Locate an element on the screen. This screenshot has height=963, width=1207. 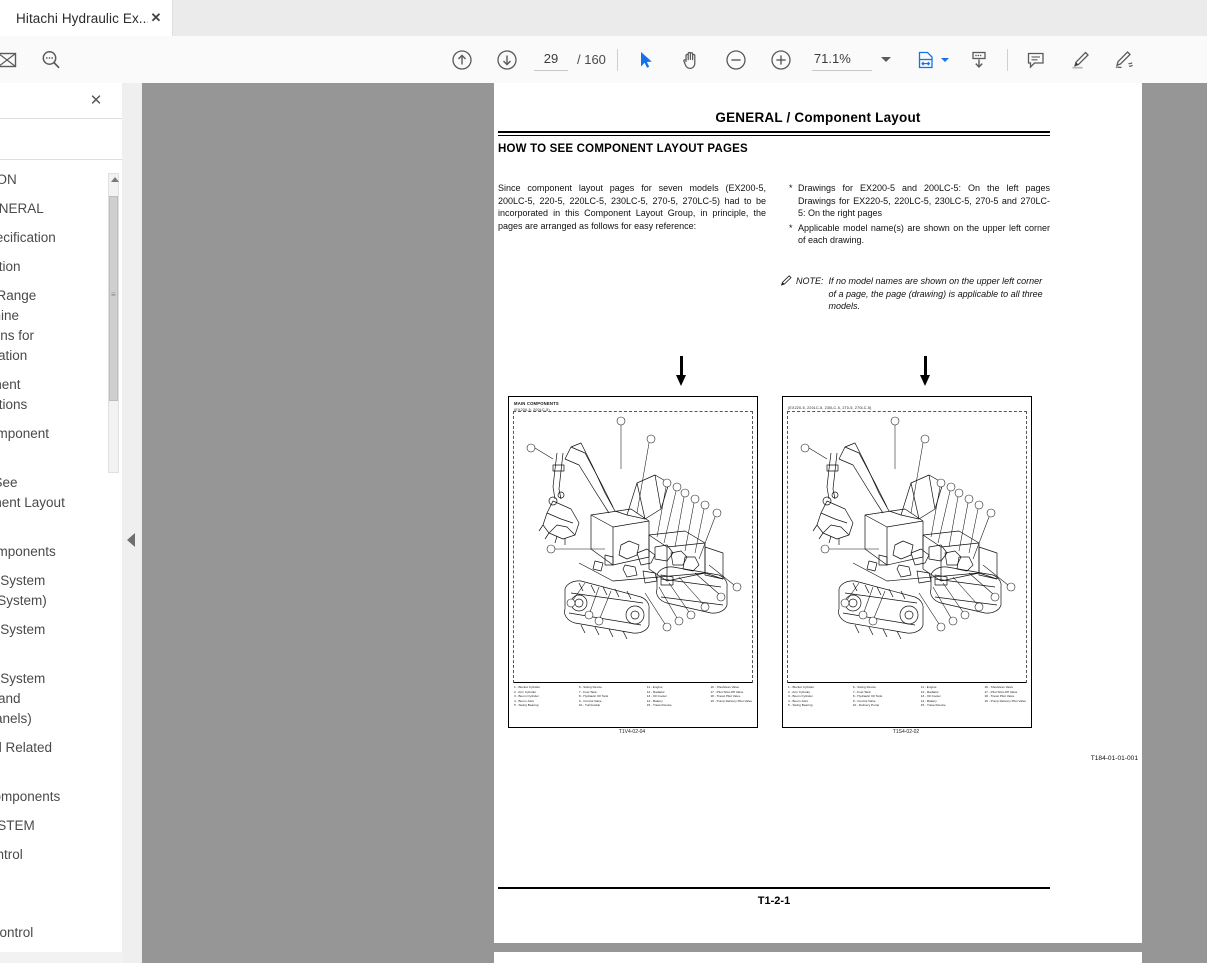
highlighter-icon is located at coordinates (1080, 60).